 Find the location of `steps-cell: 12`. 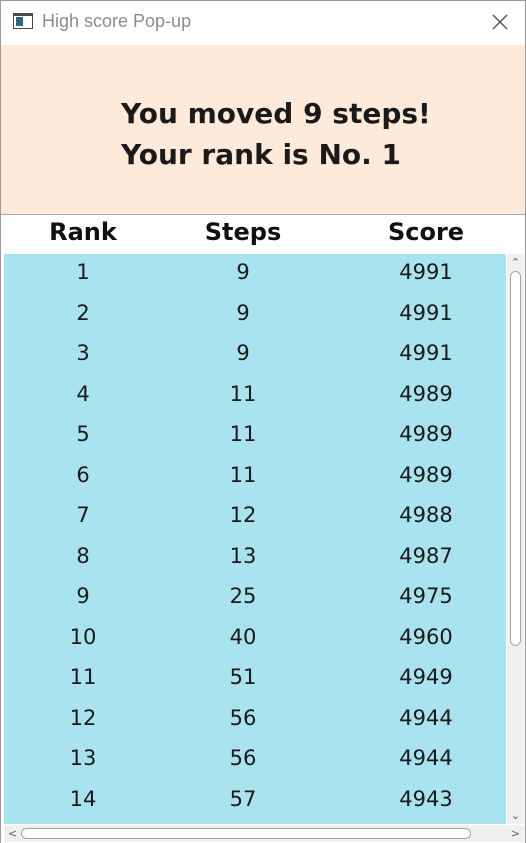

steps-cell: 12 is located at coordinates (243, 515).